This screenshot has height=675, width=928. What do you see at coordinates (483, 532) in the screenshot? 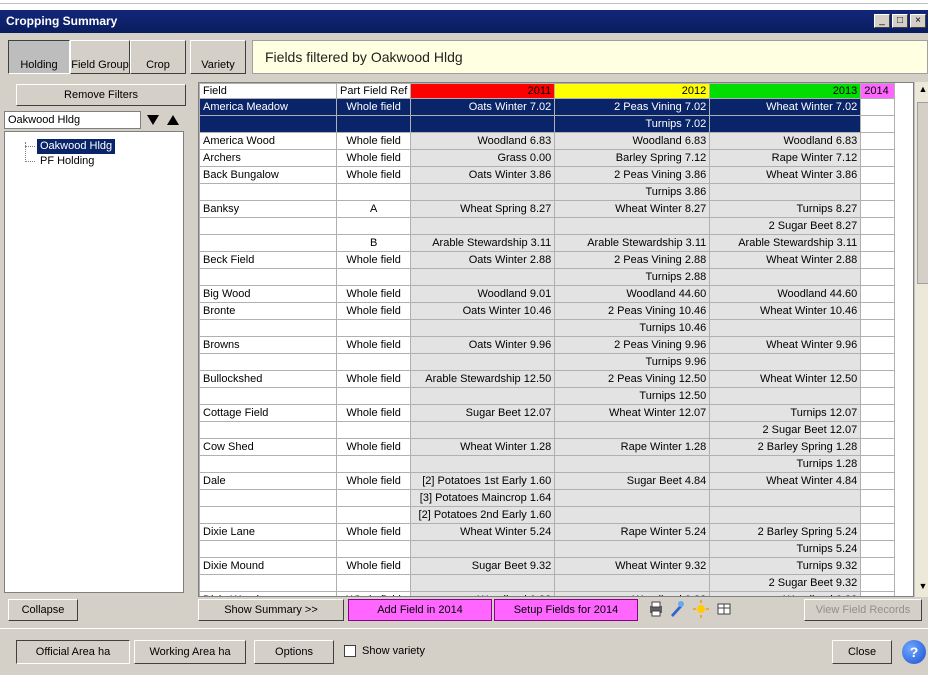
I see `crop-2011-cell: Wheat Winter 5.24` at bounding box center [483, 532].